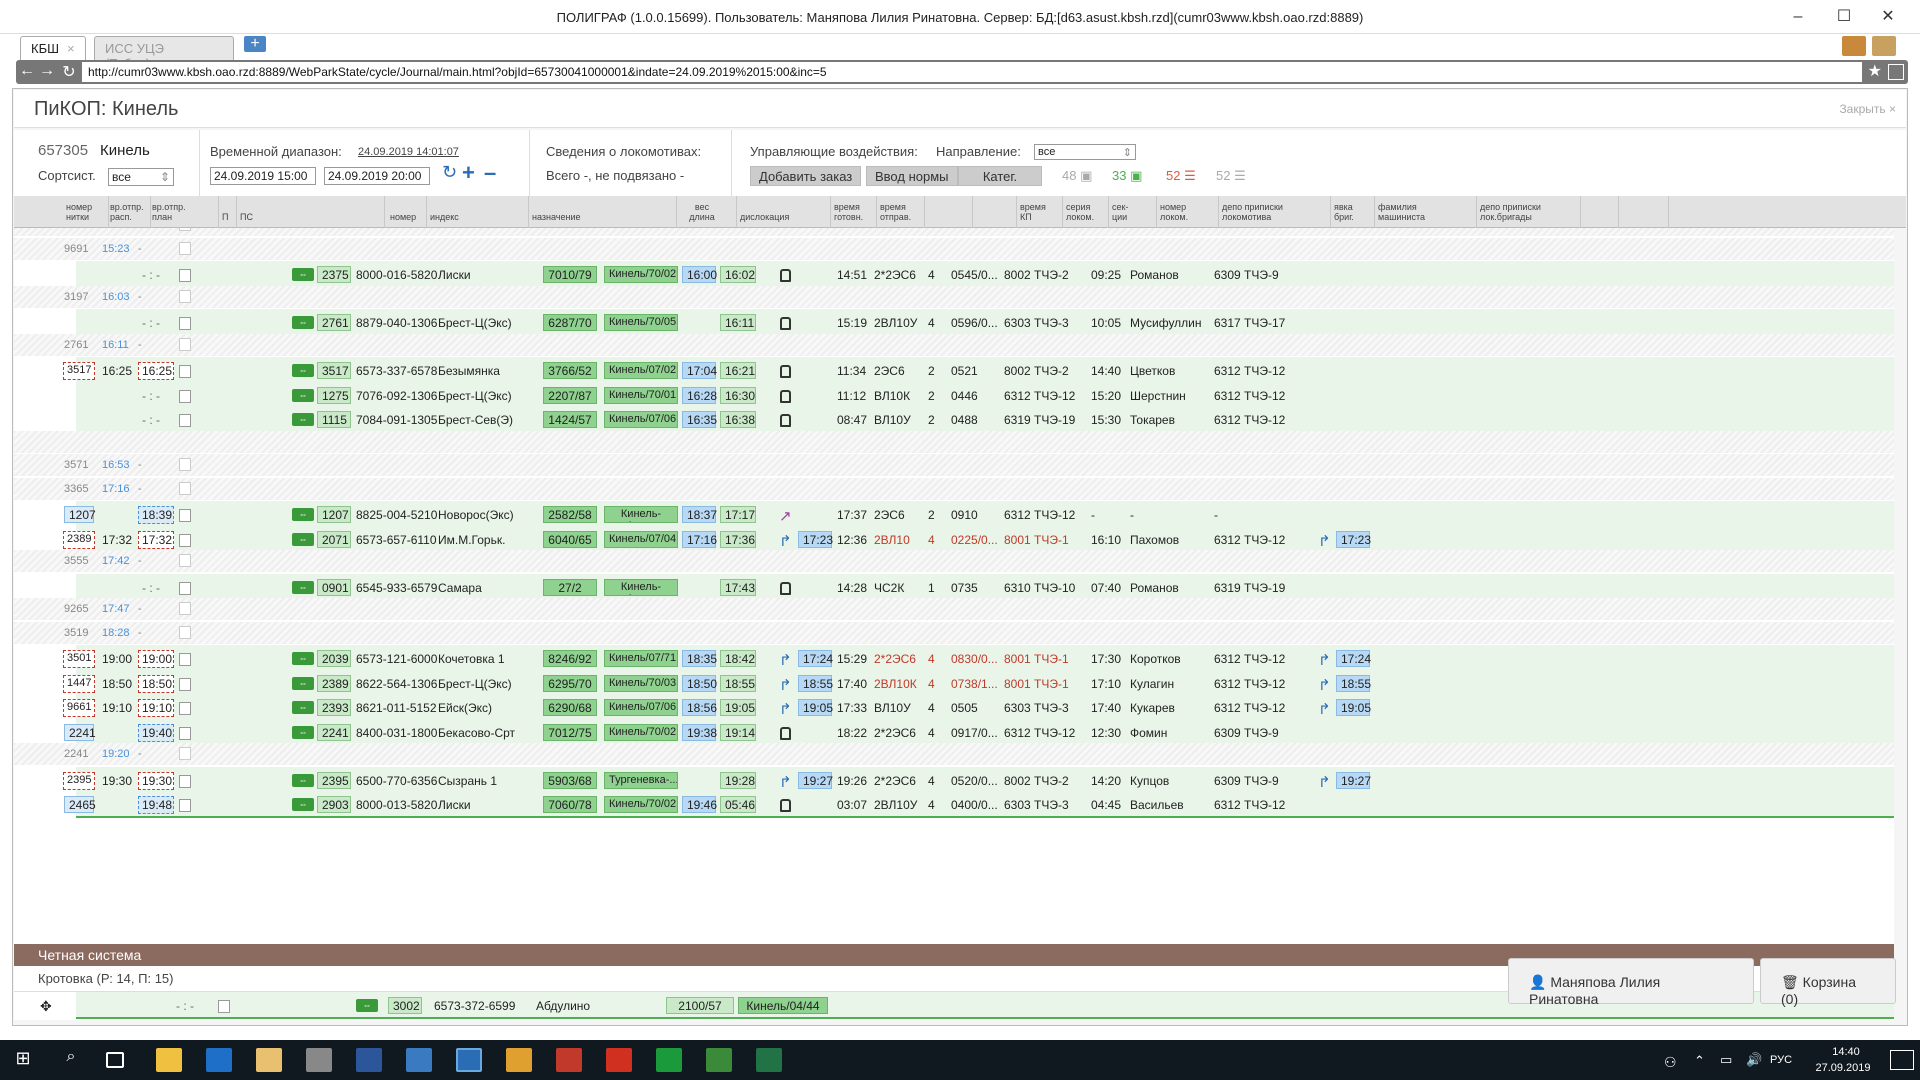 This screenshot has width=1920, height=1080. I want to click on plan-time: 18:50, so click(156, 683).